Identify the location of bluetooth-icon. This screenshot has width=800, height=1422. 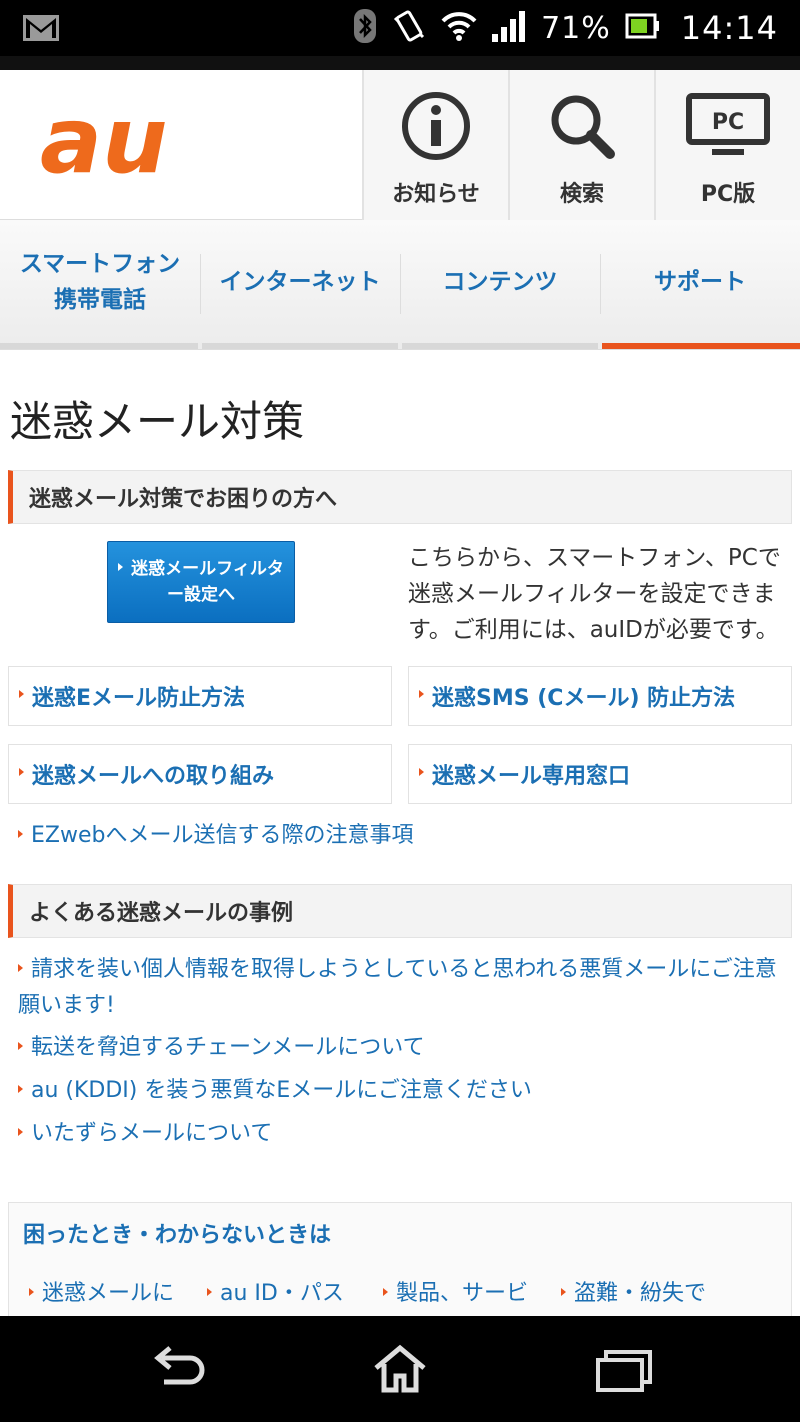
(365, 28).